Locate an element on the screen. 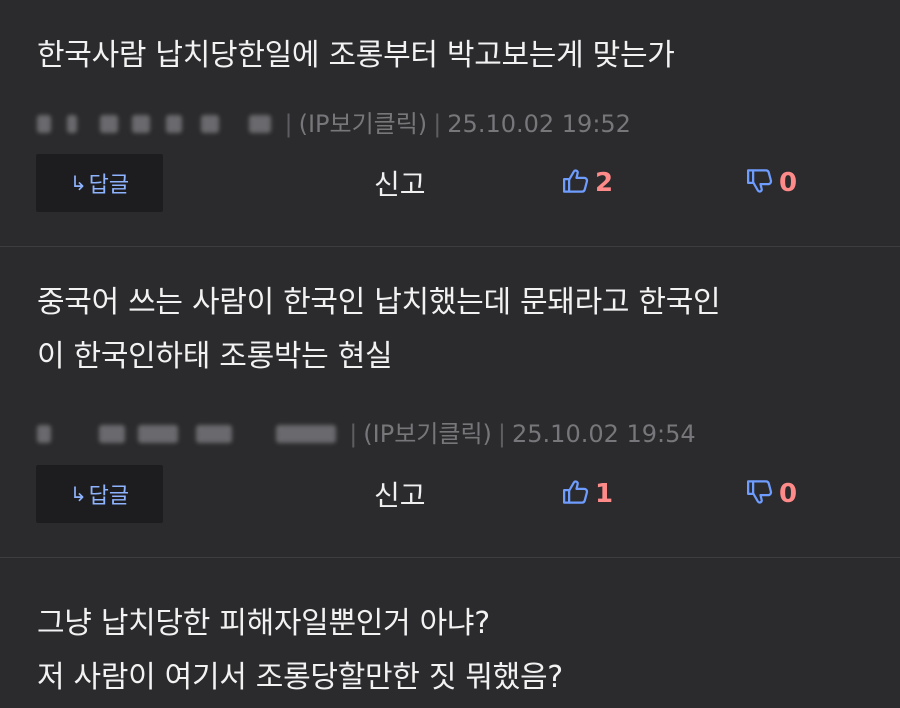 The height and width of the screenshot is (708, 900). comment-text-line: 저 사람이 여기서 조롱당할만한 짓 뭐했음? is located at coordinates (300, 677).